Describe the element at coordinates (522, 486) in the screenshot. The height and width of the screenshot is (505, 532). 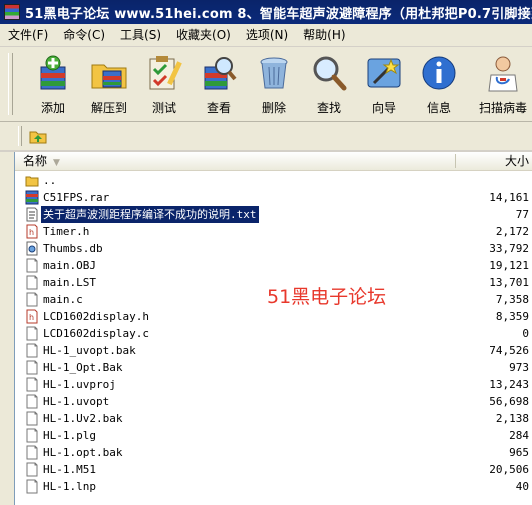
I see `file-size: 40` at that location.